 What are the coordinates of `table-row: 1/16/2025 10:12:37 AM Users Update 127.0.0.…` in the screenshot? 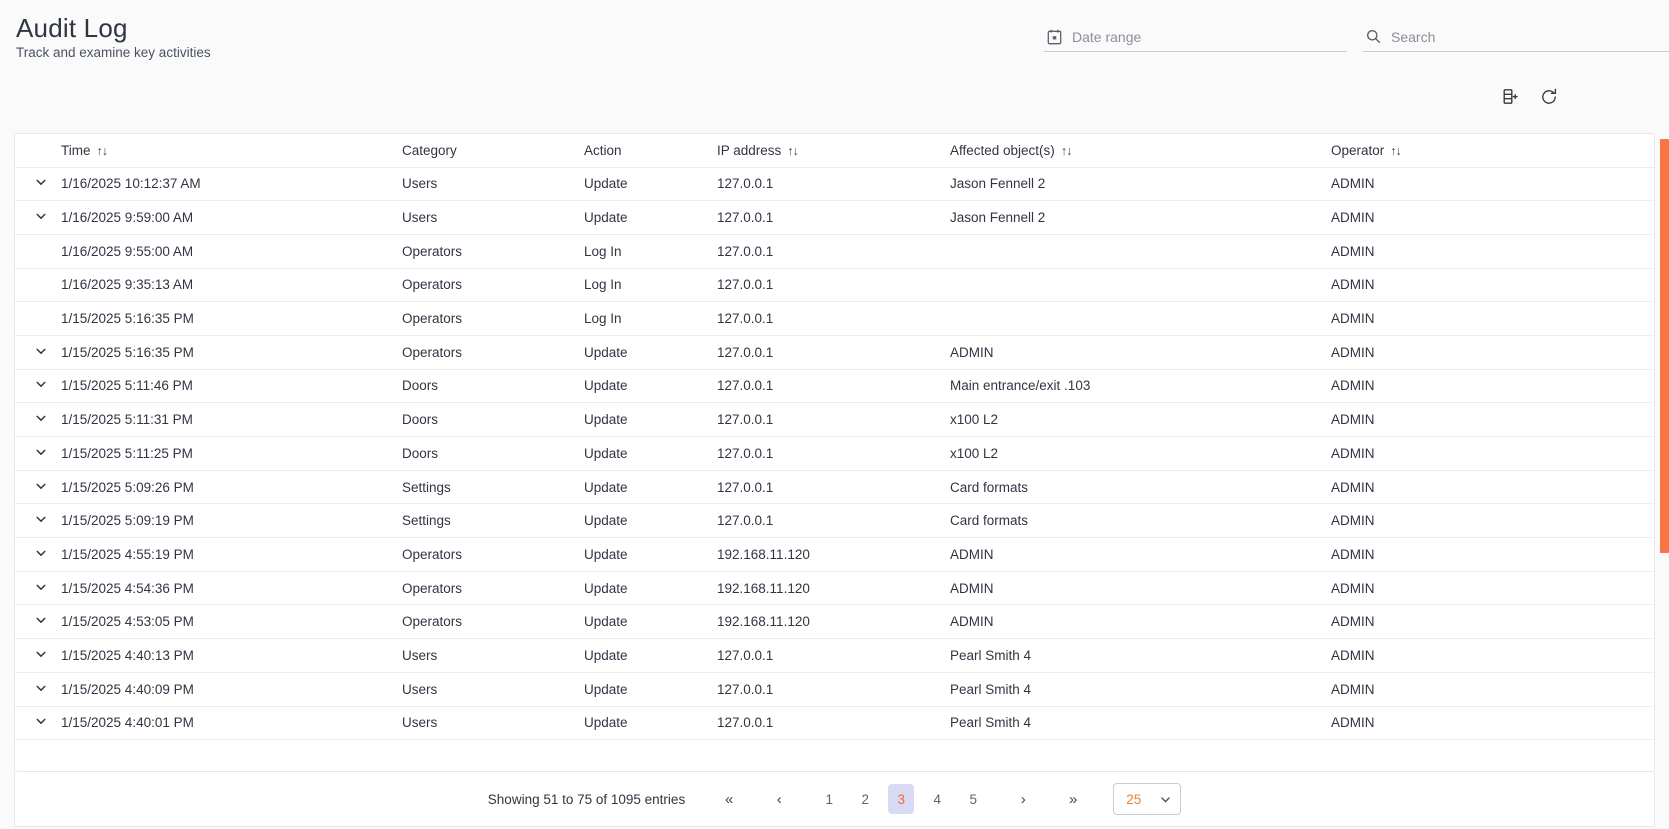 It's located at (834, 184).